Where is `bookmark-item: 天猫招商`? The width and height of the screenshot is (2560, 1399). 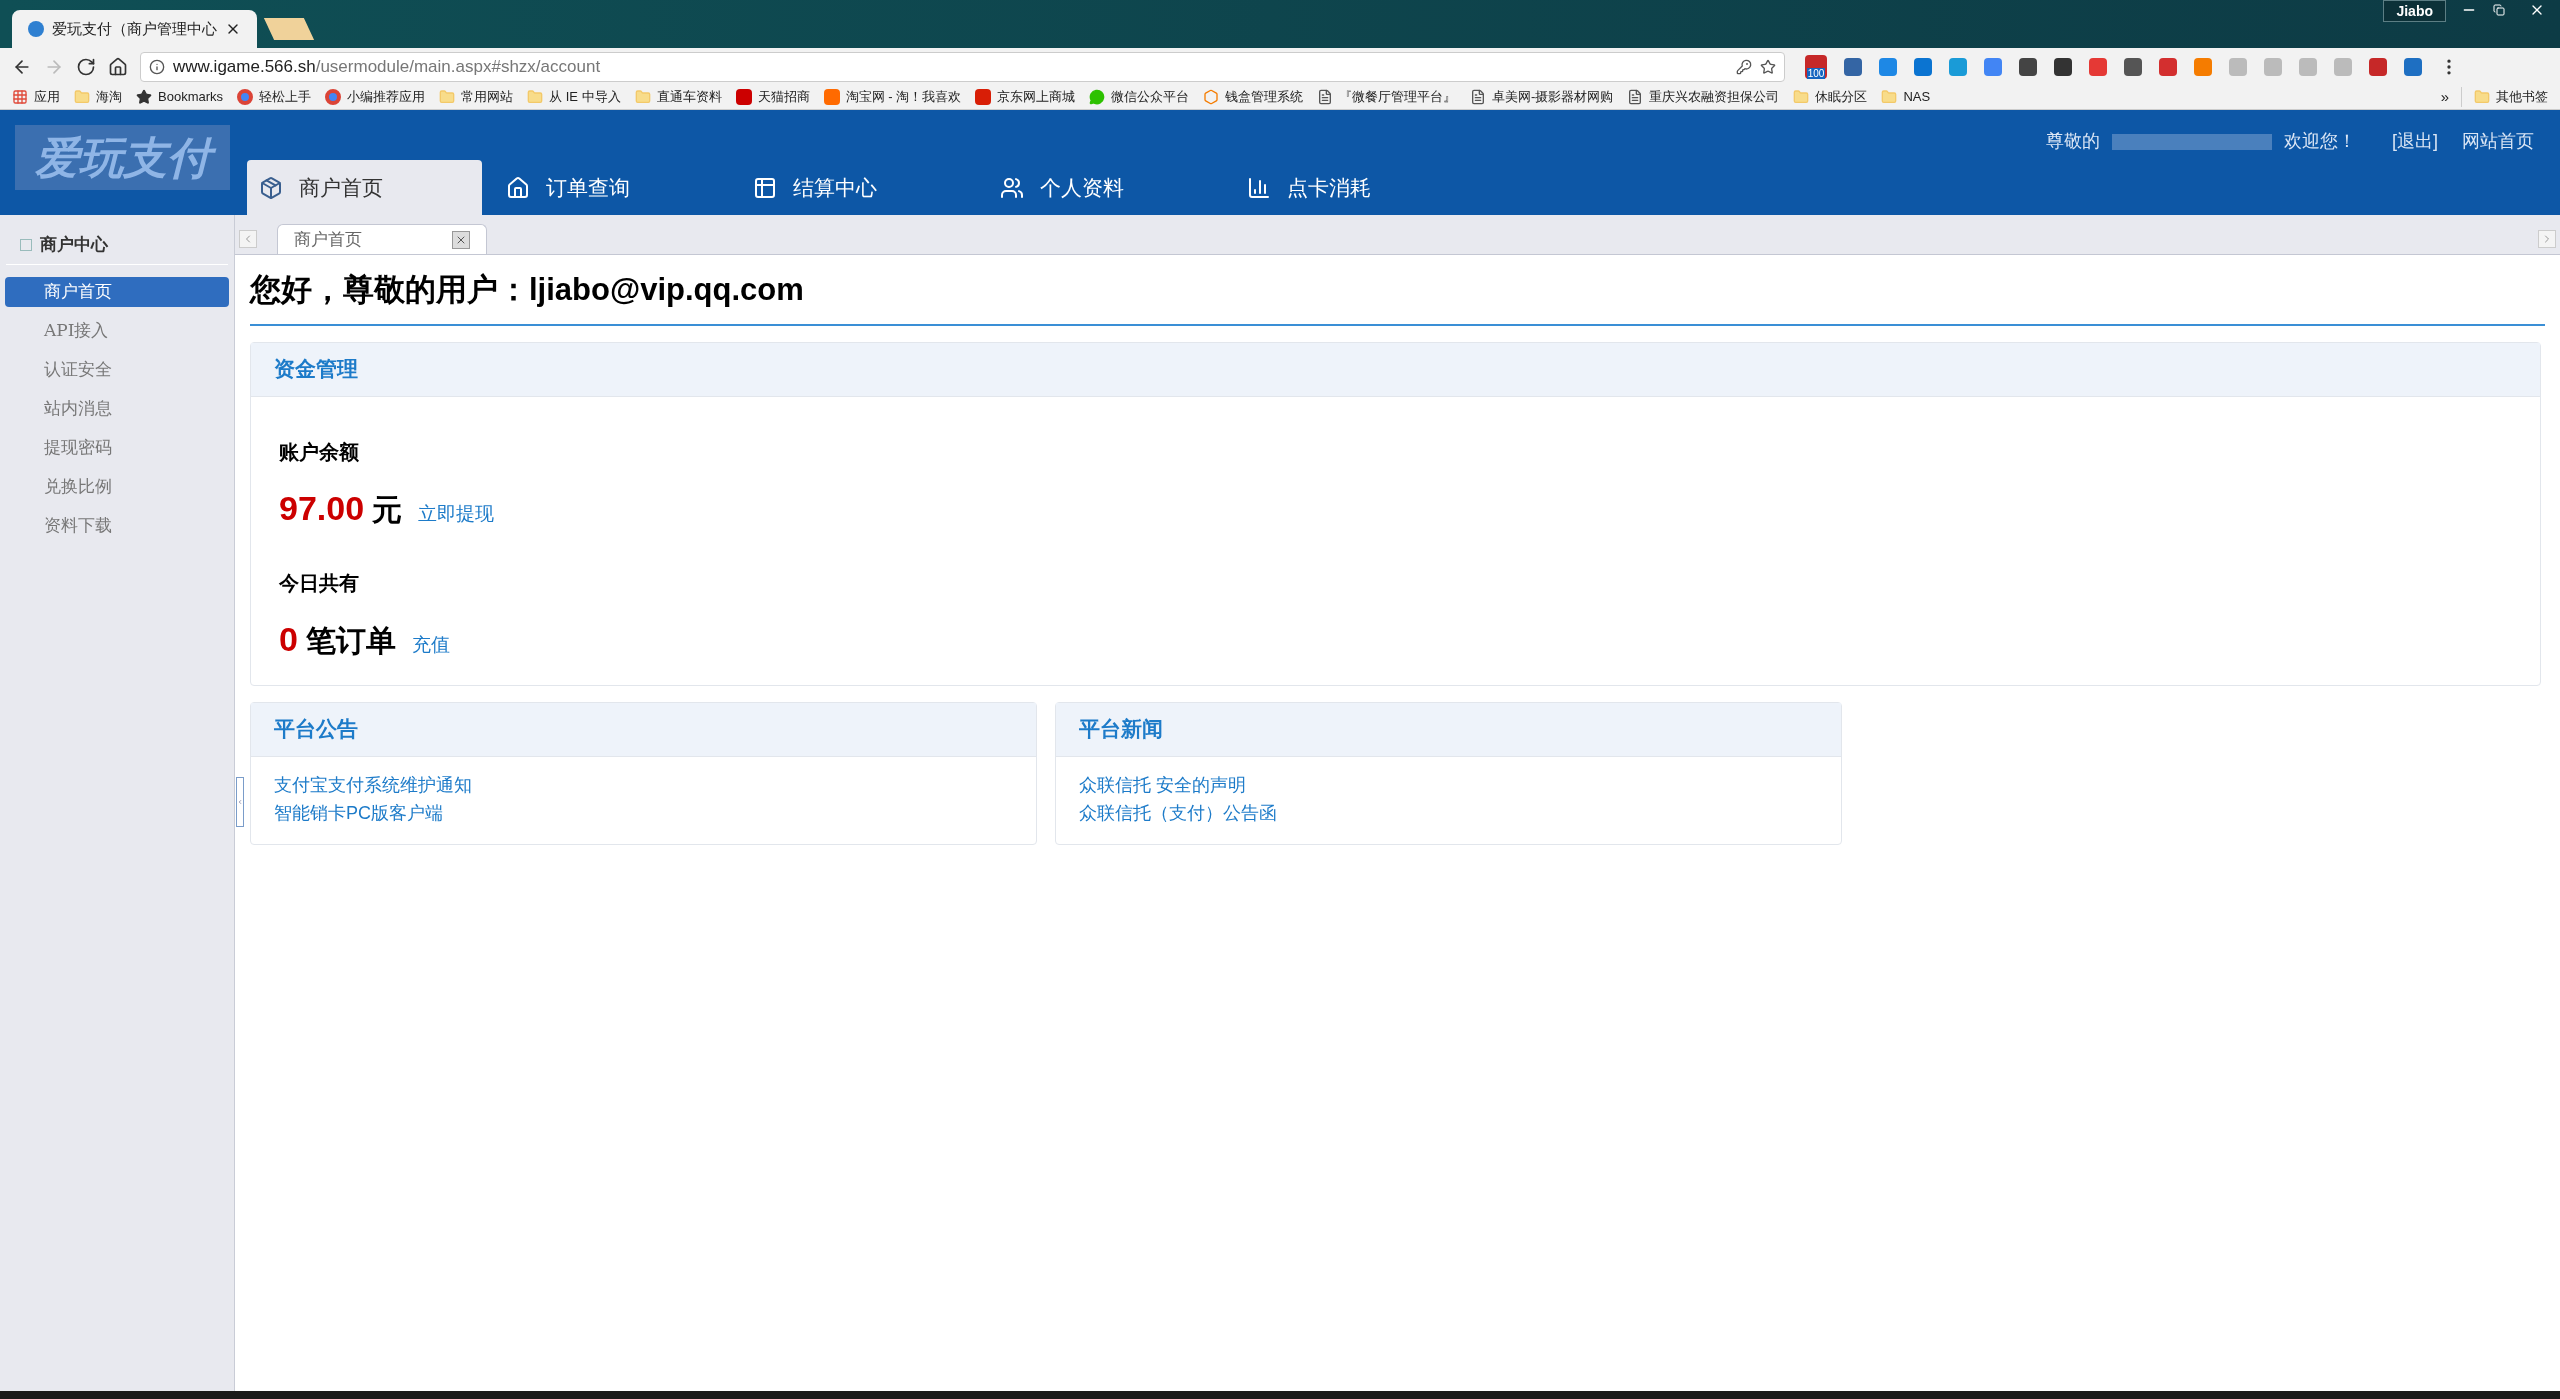
bookmark-item: 天猫招商 is located at coordinates (772, 97).